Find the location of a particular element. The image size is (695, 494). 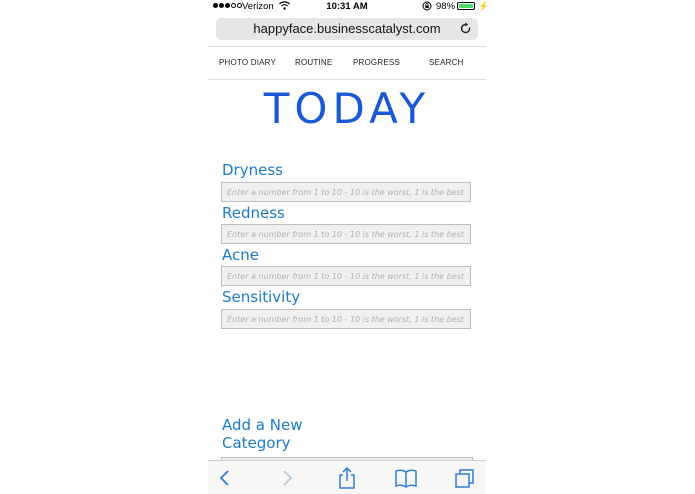

address-bar: happyface.businesscatalyst.com is located at coordinates (347, 29).